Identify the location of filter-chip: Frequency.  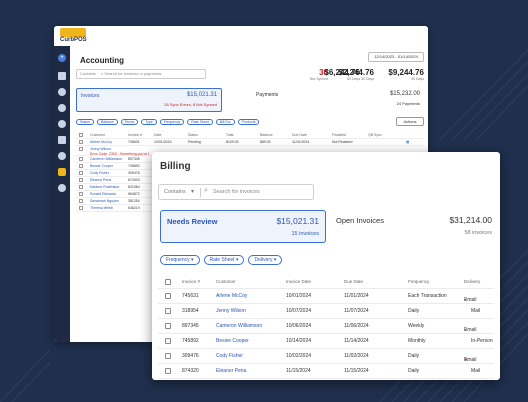
(172, 122).